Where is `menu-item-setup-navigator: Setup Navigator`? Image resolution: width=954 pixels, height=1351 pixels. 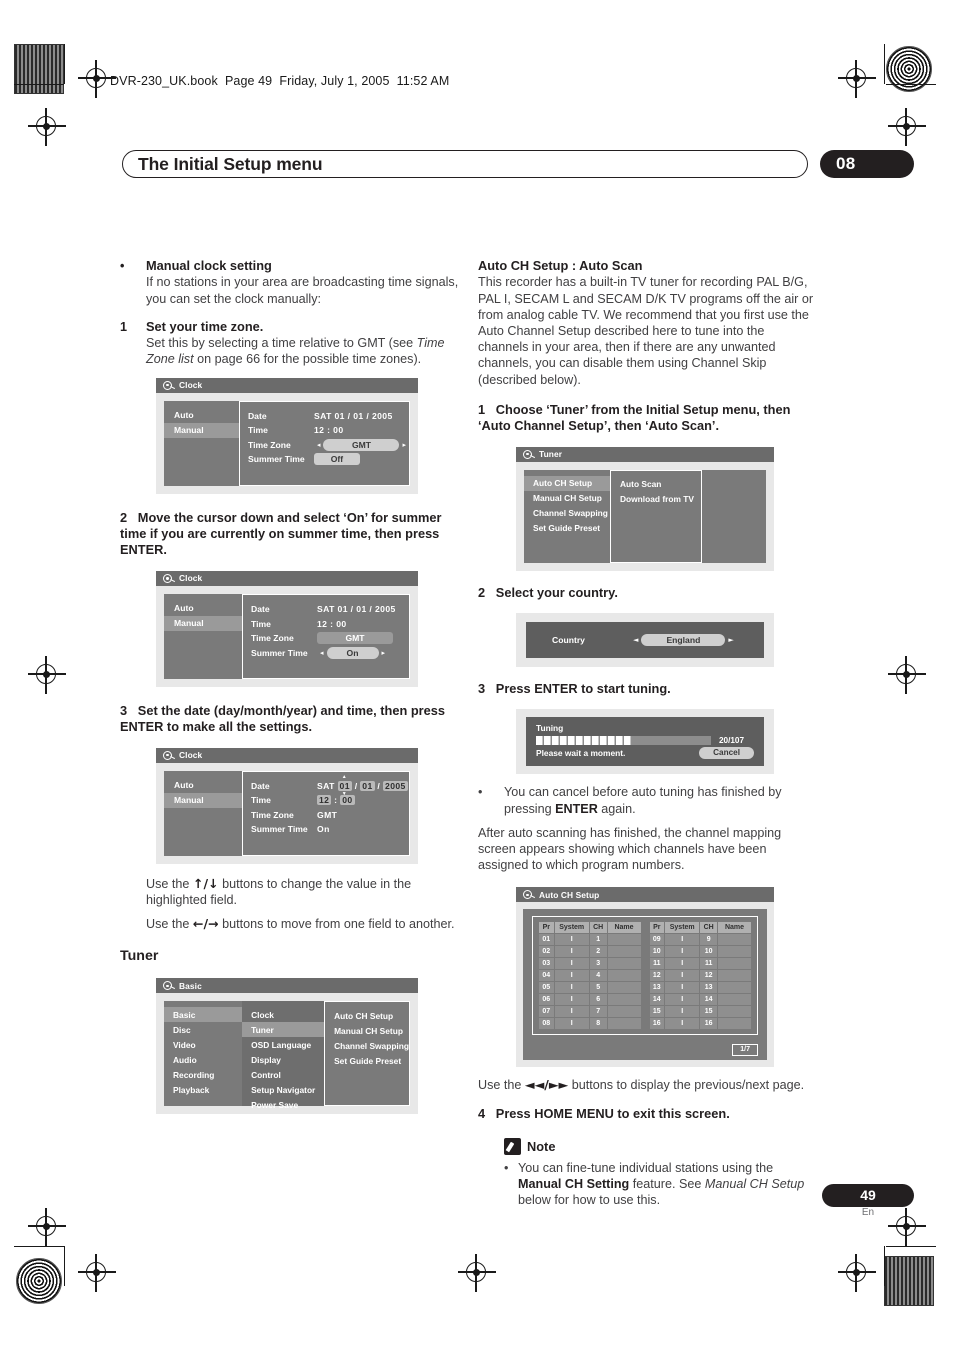
menu-item-setup-navigator: Setup Navigator is located at coordinates (283, 1089).